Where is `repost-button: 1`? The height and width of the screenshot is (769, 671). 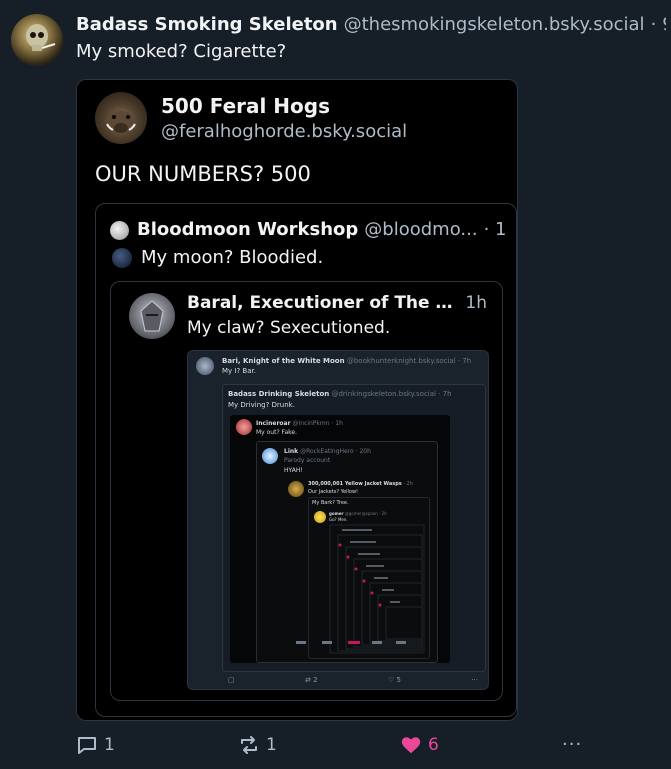 repost-button: 1 is located at coordinates (257, 745).